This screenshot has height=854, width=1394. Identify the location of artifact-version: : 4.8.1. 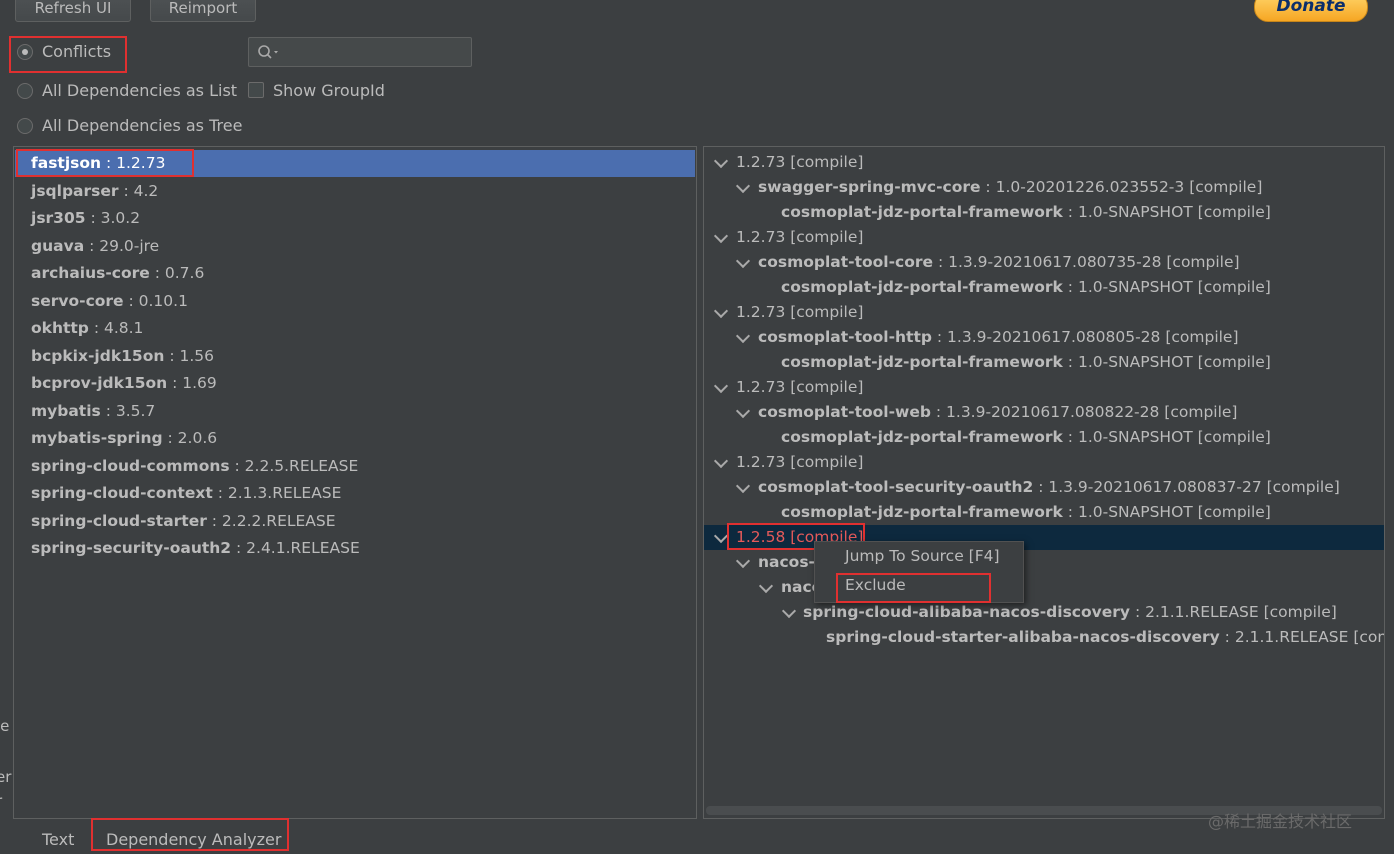
(116, 328).